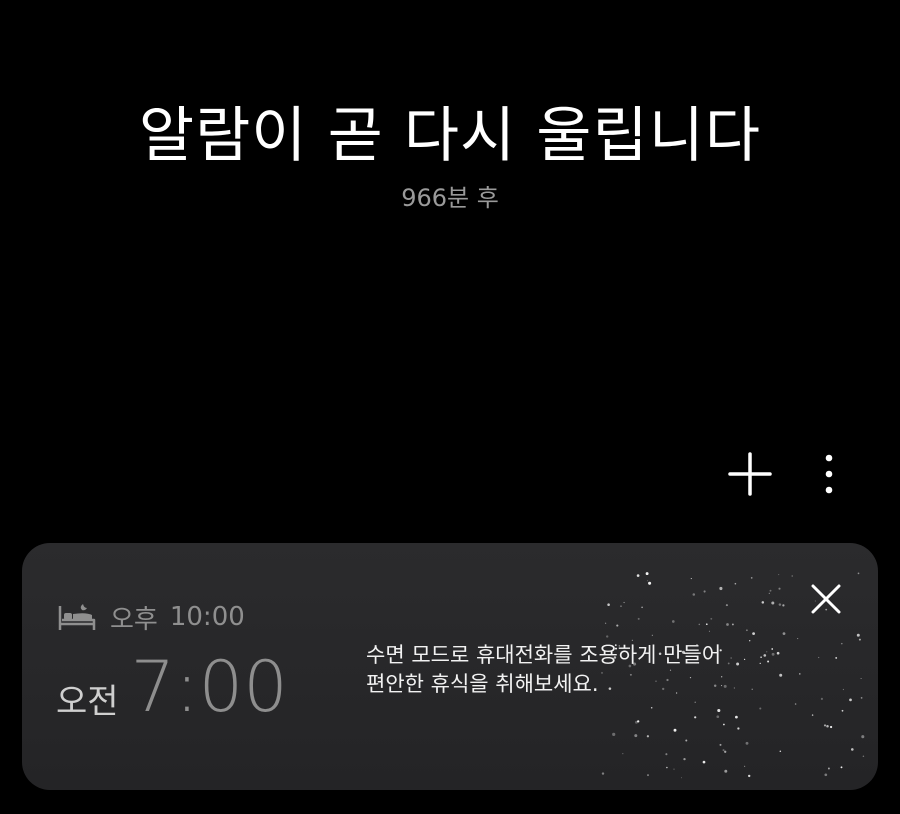 The height and width of the screenshot is (814, 900). What do you see at coordinates (207, 617) in the screenshot?
I see `bedtime-time: 10:00` at bounding box center [207, 617].